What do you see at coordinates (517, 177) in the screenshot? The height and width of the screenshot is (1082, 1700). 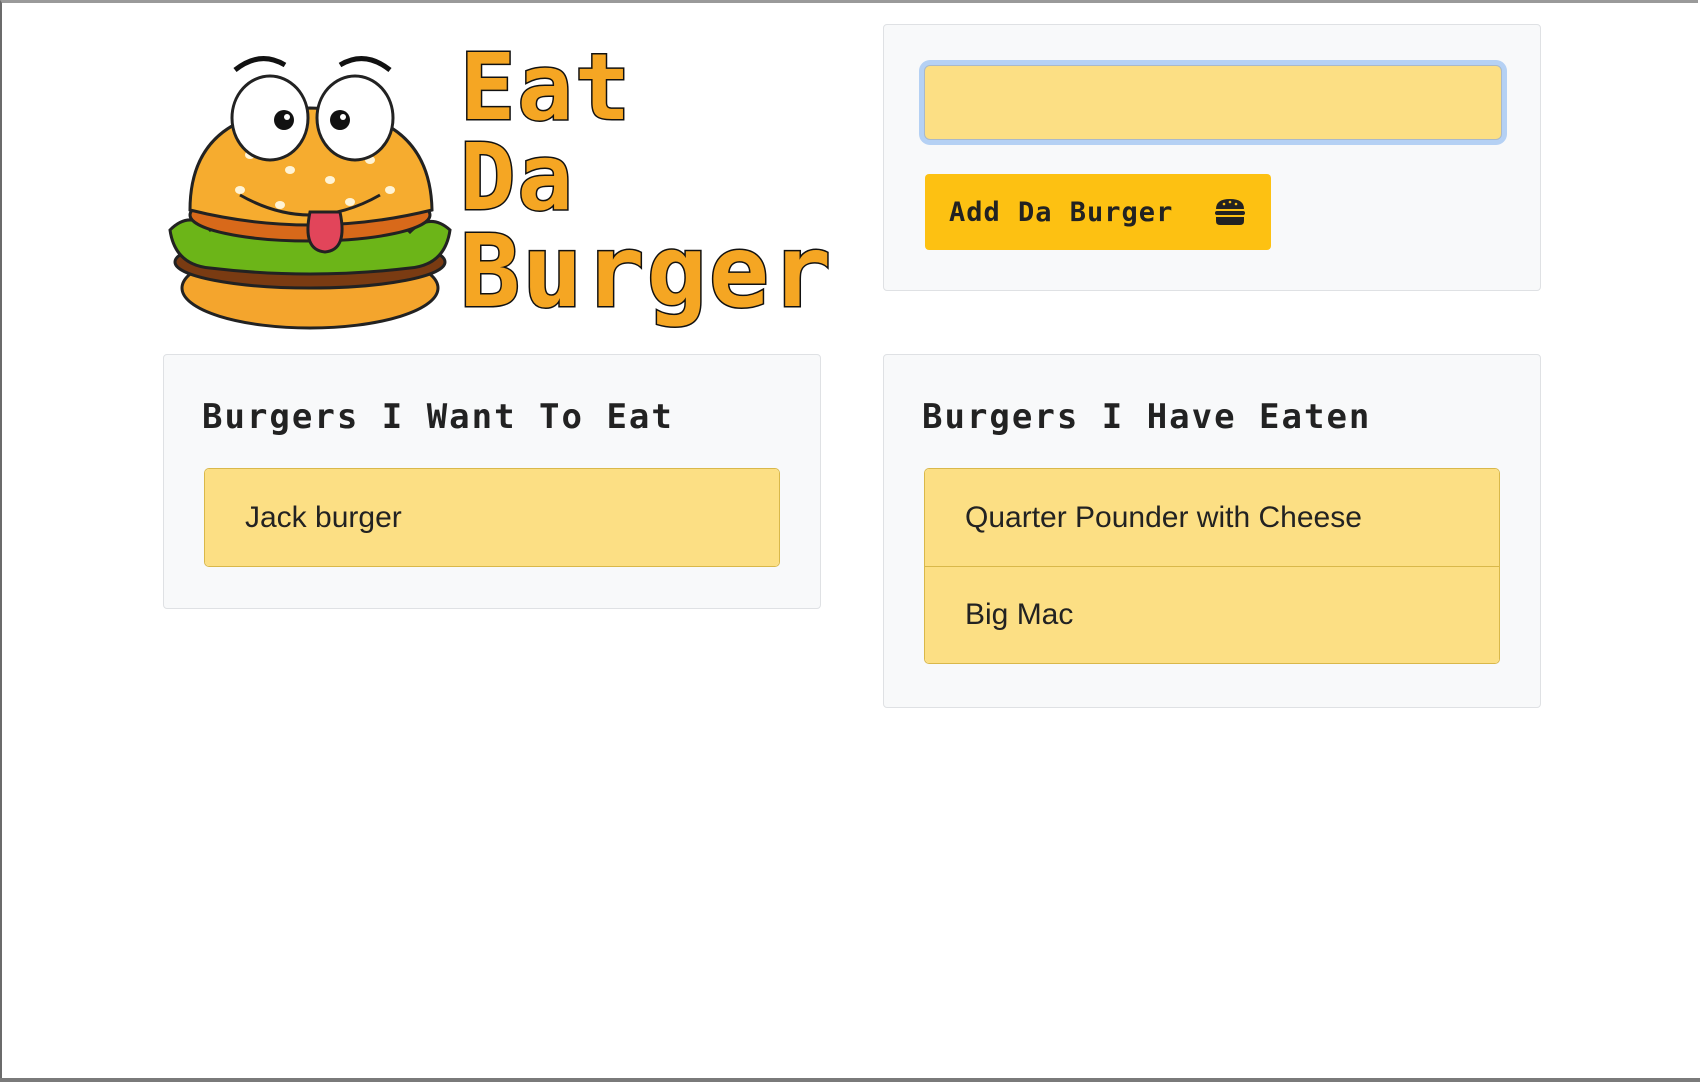 I see `logo-word-da: Da` at bounding box center [517, 177].